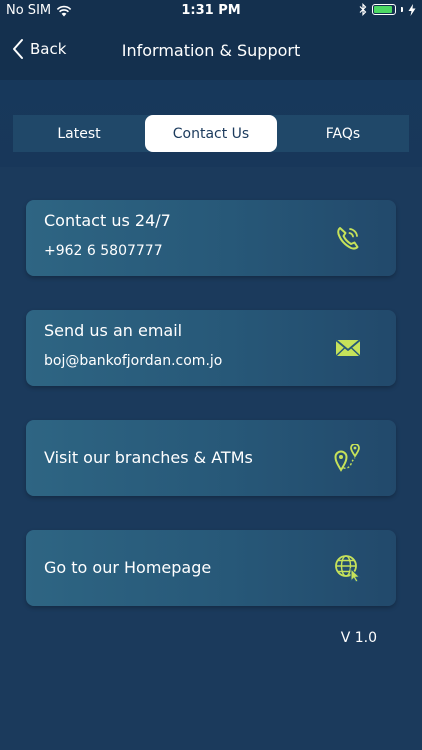 Image resolution: width=422 pixels, height=750 pixels. Describe the element at coordinates (113, 330) in the screenshot. I see `card-title: Send us an email` at that location.